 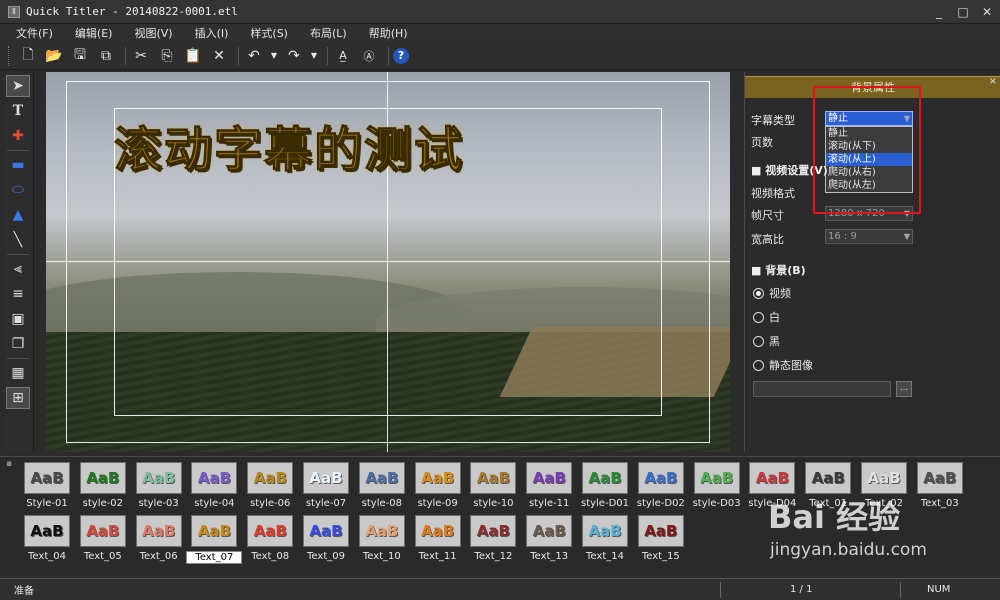 What do you see at coordinates (549, 556) in the screenshot?
I see `style-label: Text_13` at bounding box center [549, 556].